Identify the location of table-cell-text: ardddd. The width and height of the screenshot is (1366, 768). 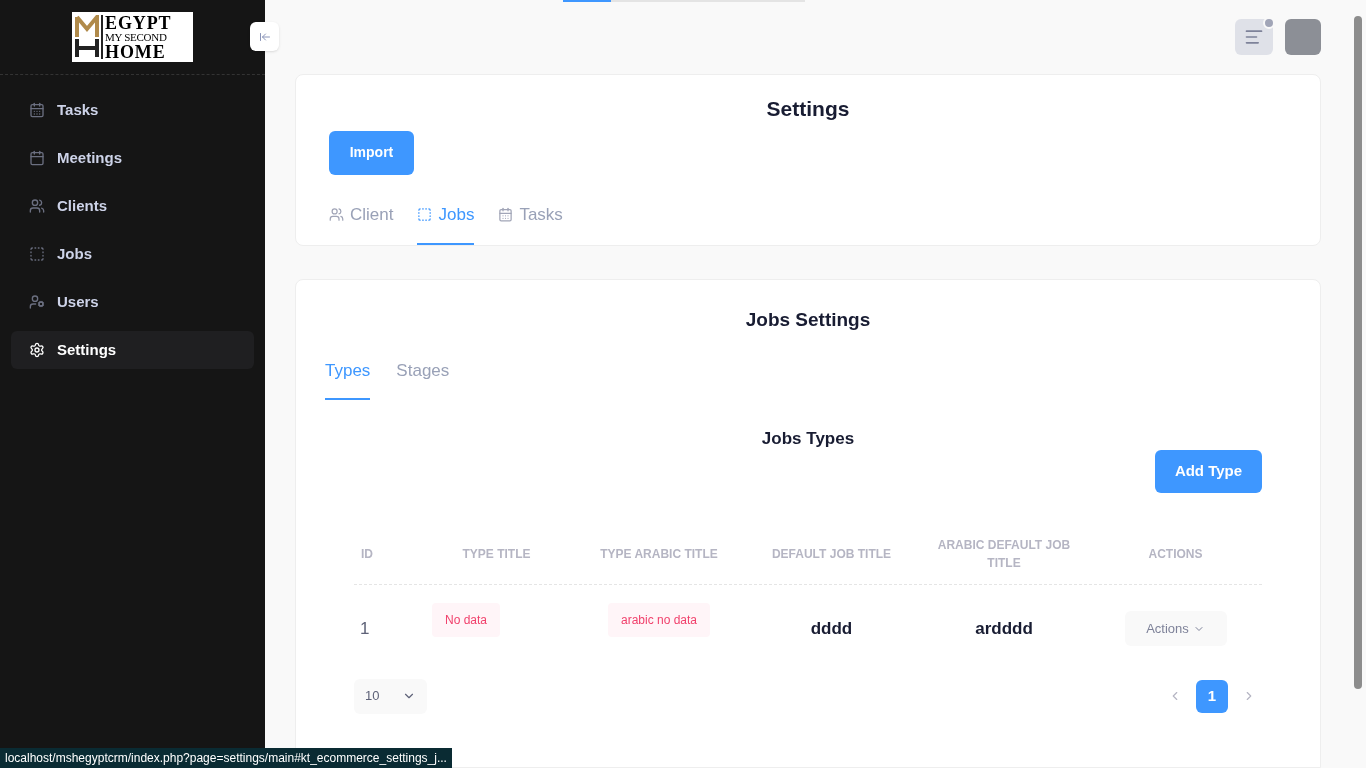
(1004, 628).